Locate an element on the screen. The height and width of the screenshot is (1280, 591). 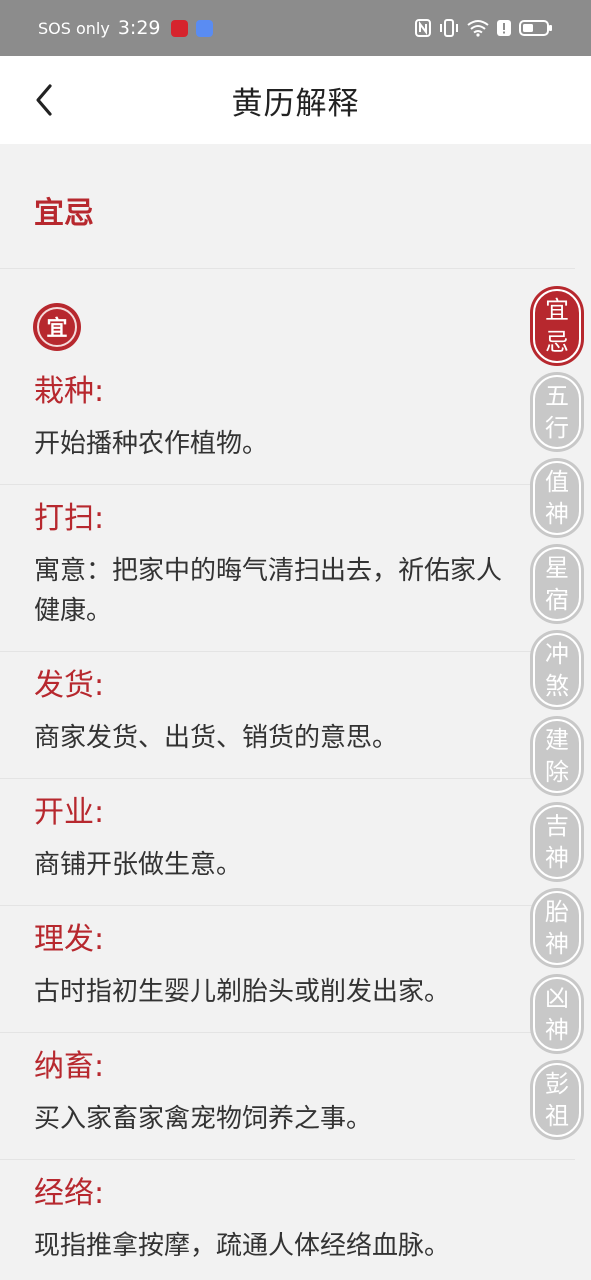
side-nav-char: 吉 is located at coordinates (557, 826).